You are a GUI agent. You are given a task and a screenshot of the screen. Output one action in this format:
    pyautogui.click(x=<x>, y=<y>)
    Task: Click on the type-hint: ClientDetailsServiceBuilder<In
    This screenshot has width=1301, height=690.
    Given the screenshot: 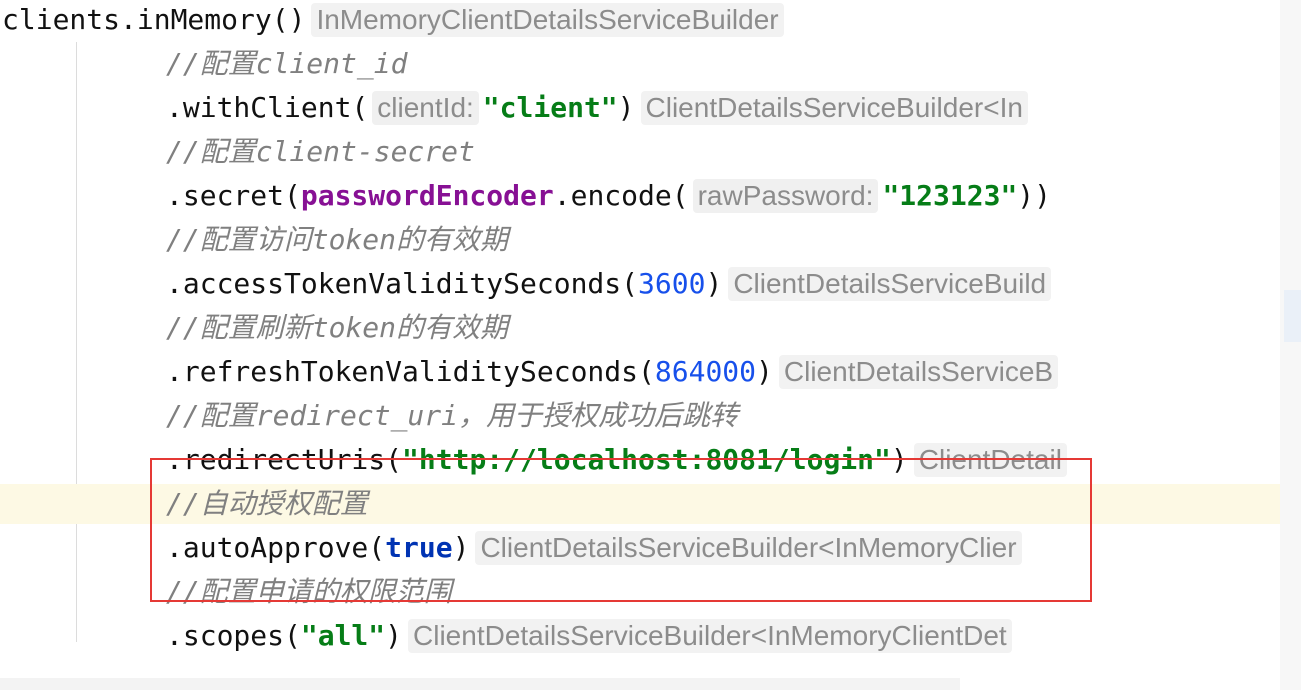 What is the action you would take?
    pyautogui.click(x=834, y=108)
    